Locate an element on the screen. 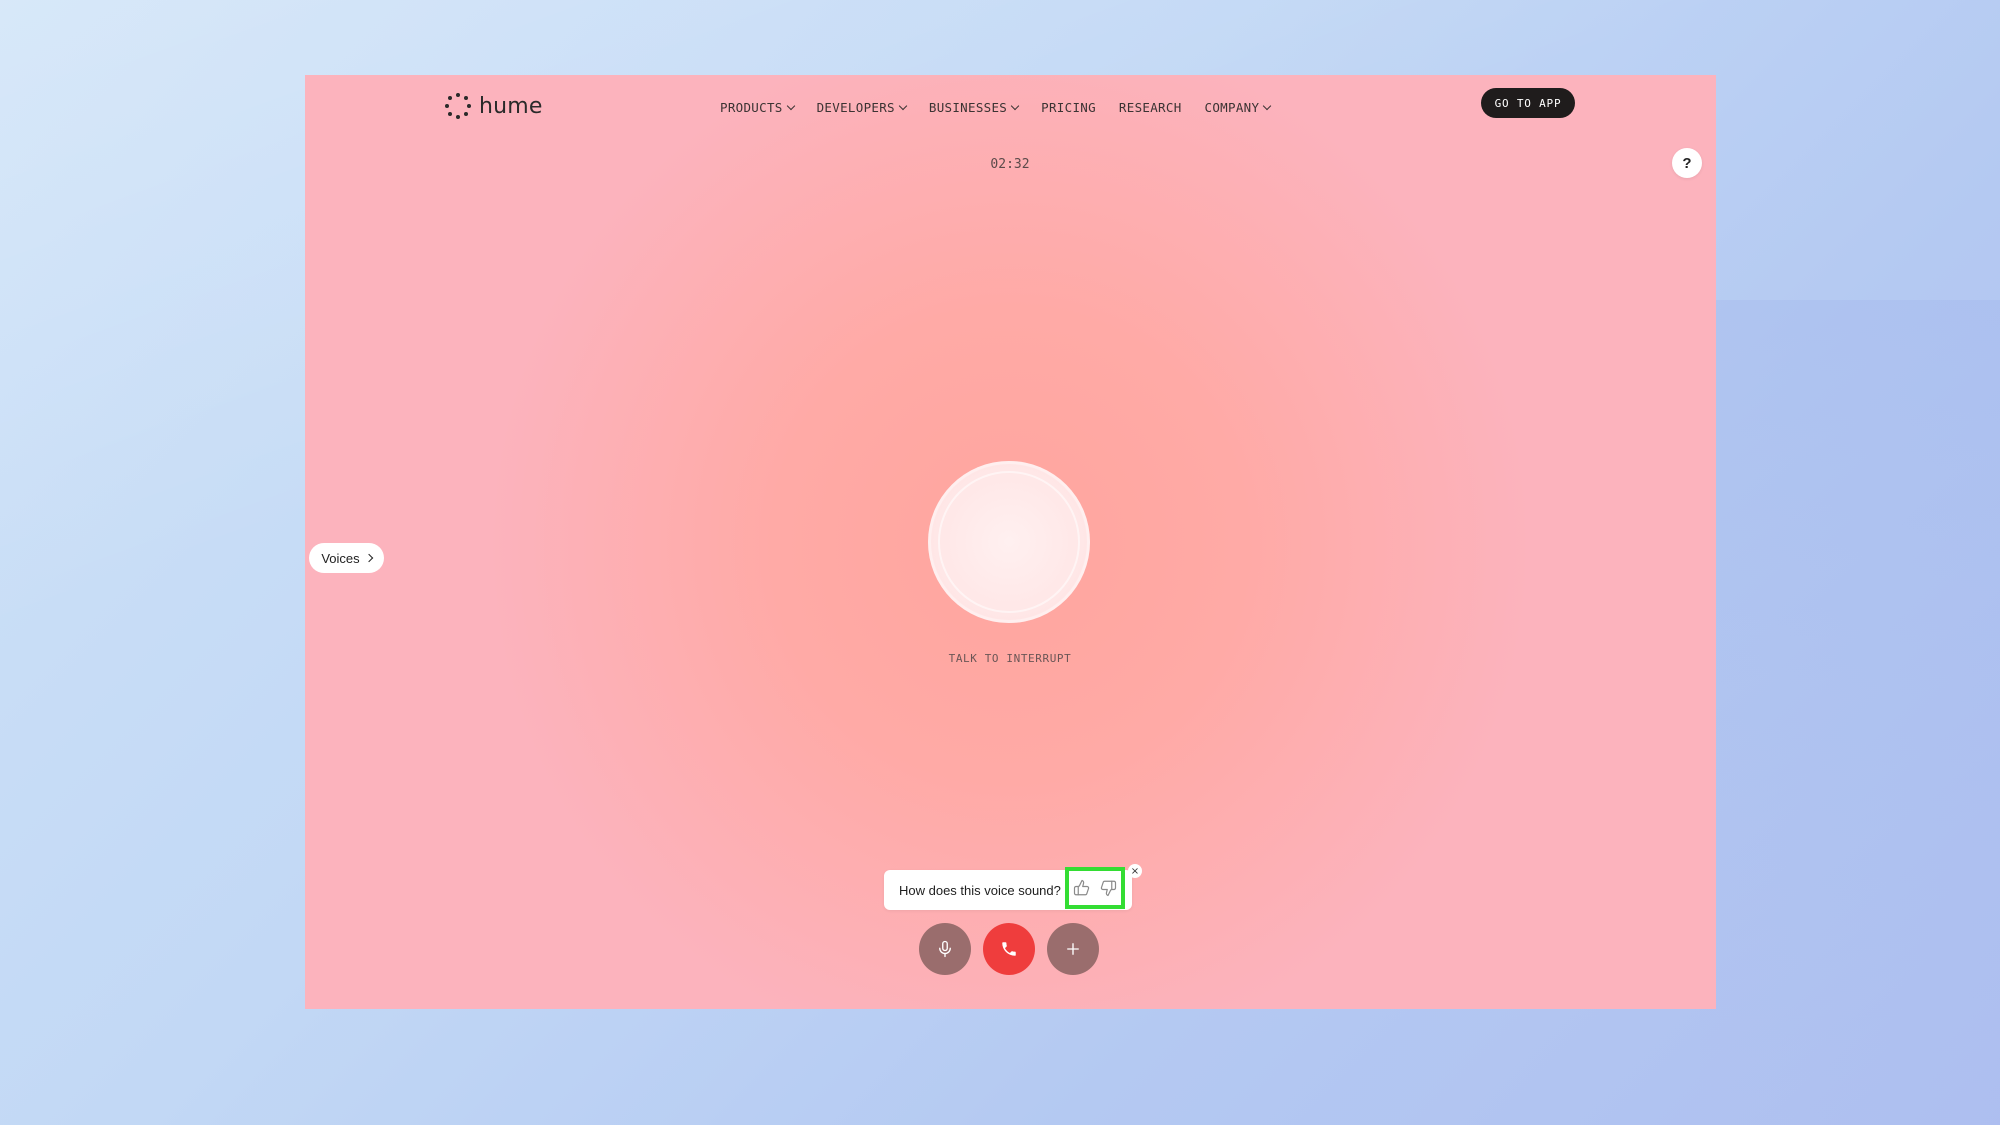 Image resolution: width=2000 pixels, height=1125 pixels. end-call-button is located at coordinates (1009, 949).